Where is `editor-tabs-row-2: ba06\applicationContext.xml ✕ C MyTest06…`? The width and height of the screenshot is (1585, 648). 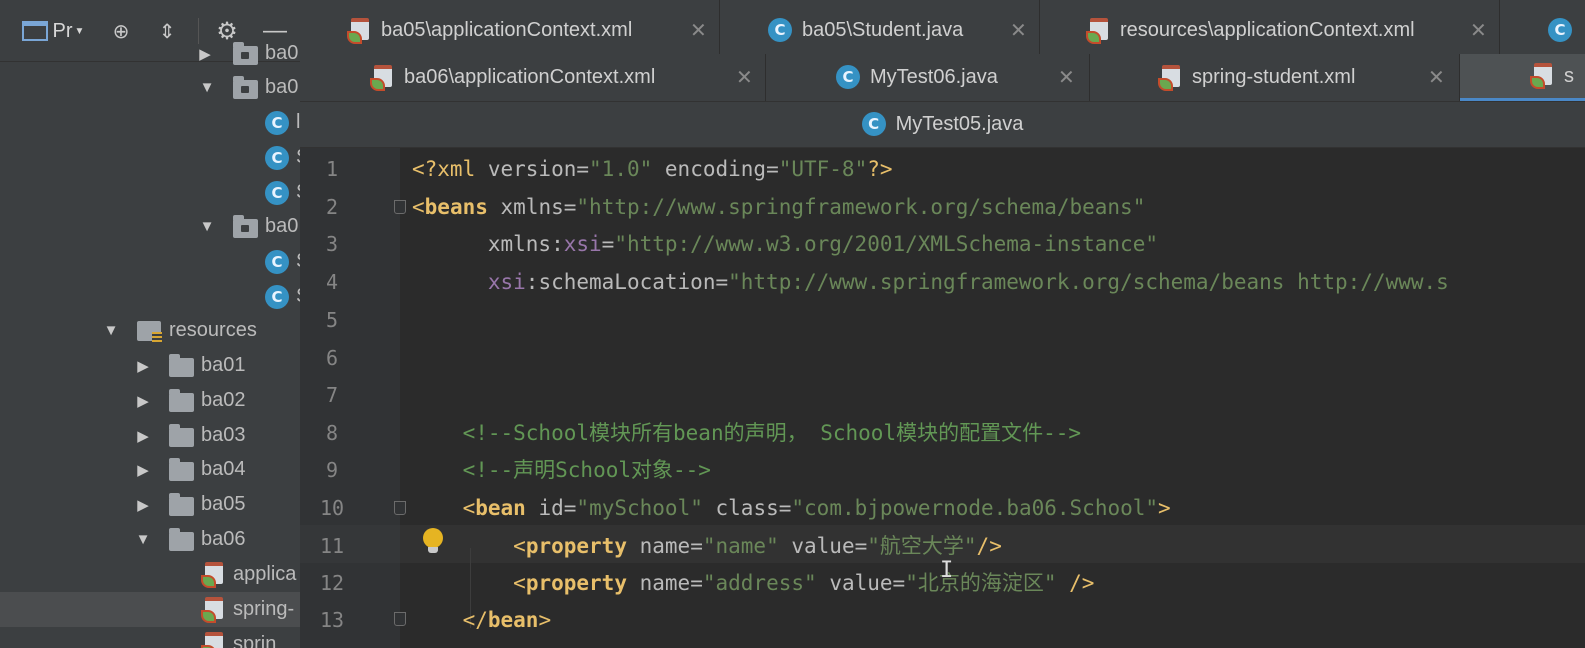
editor-tabs-row-2: ba06\applicationContext.xml ✕ C MyTest06… is located at coordinates (942, 78).